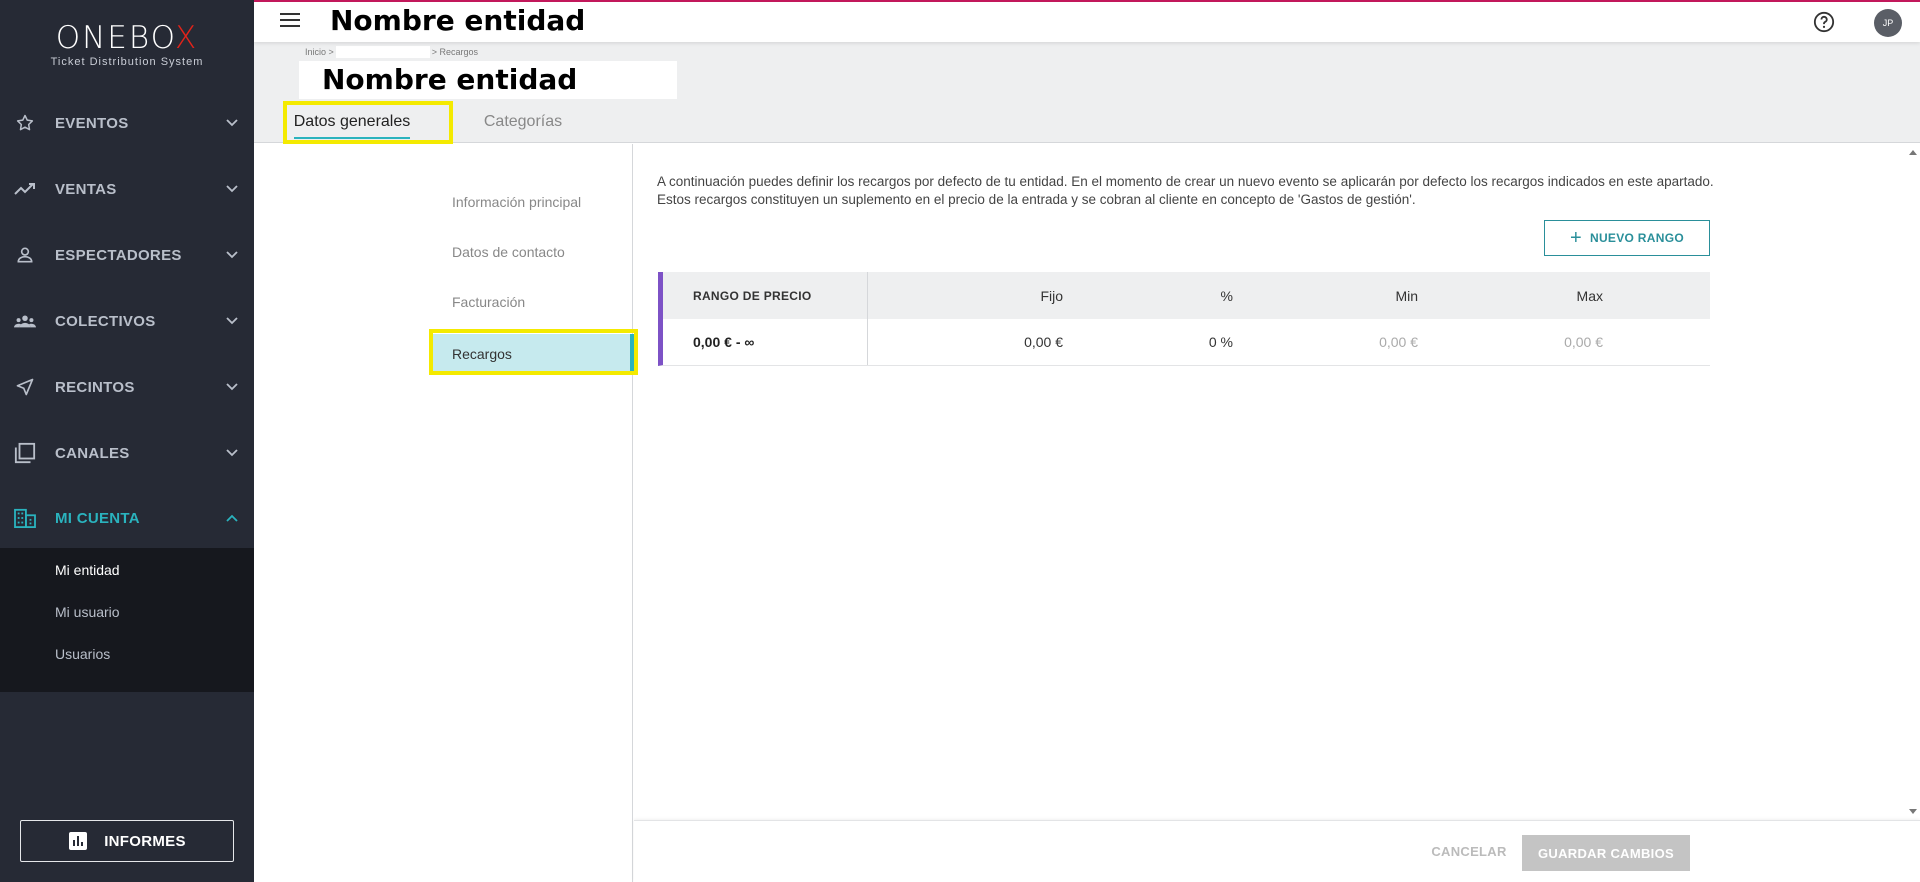  I want to click on sidebar-item-espectadores: ESPECTADORES, so click(127, 255).